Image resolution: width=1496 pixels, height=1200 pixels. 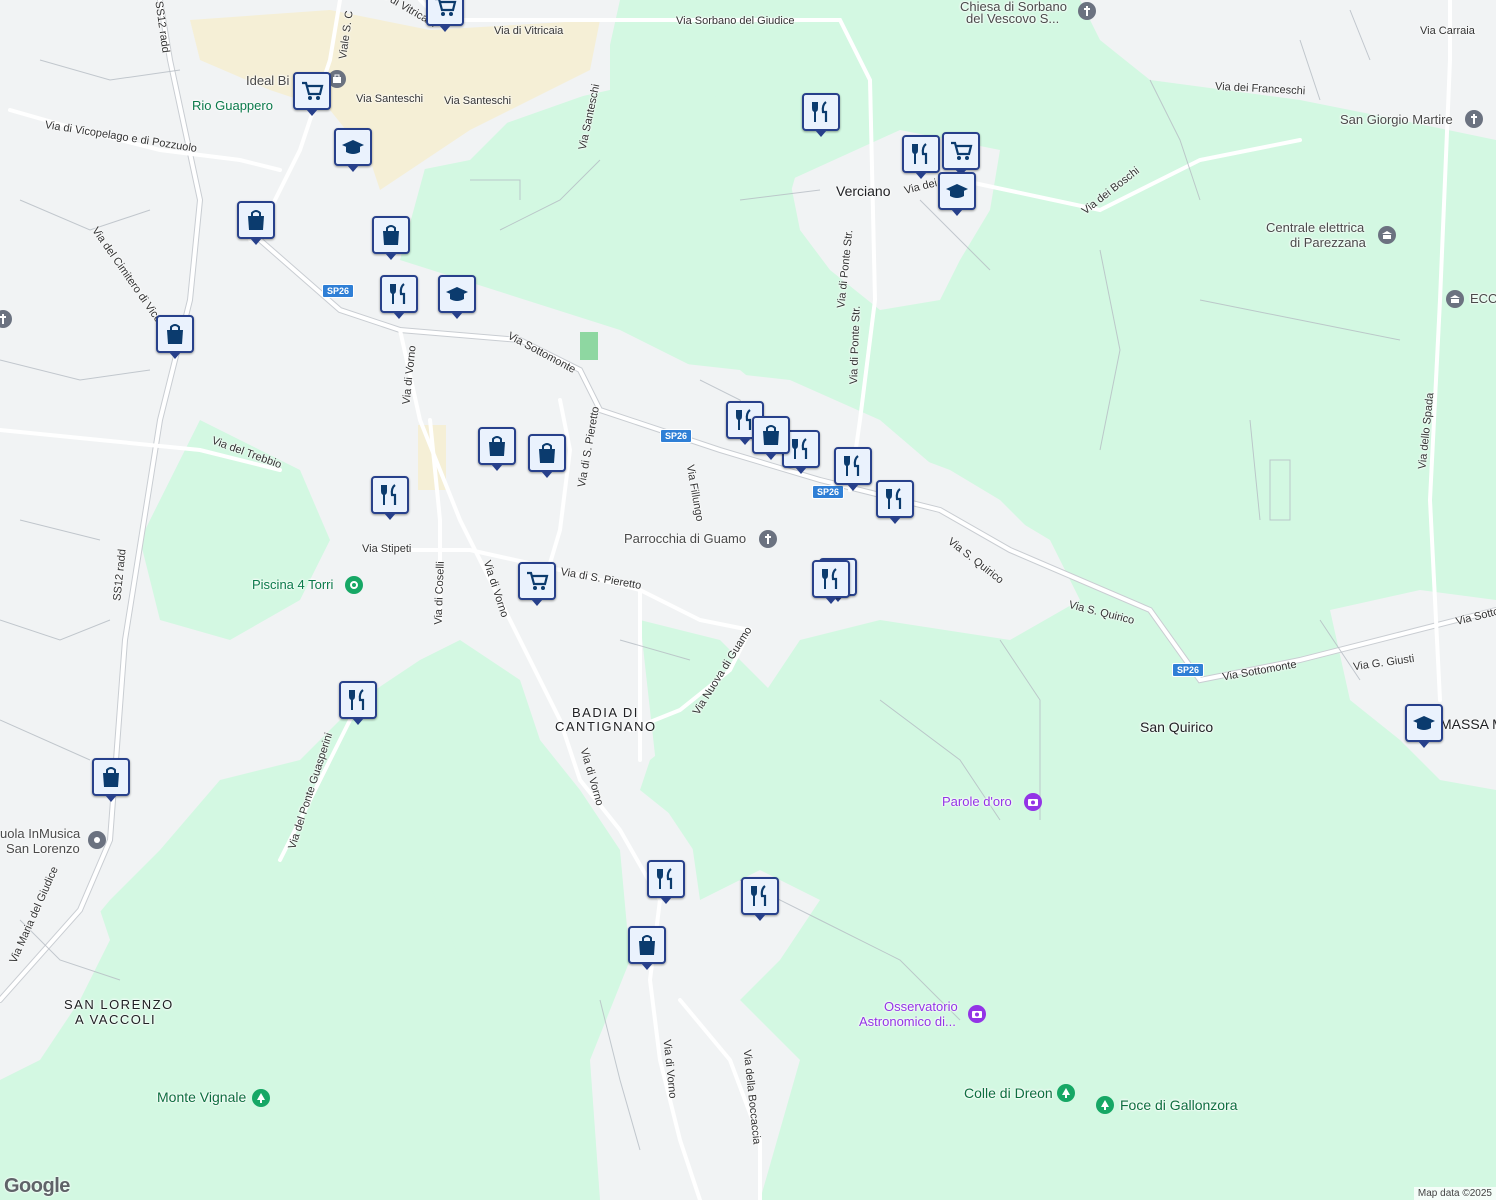 What do you see at coordinates (1447, 31) in the screenshot?
I see `road-label: Via Carraia` at bounding box center [1447, 31].